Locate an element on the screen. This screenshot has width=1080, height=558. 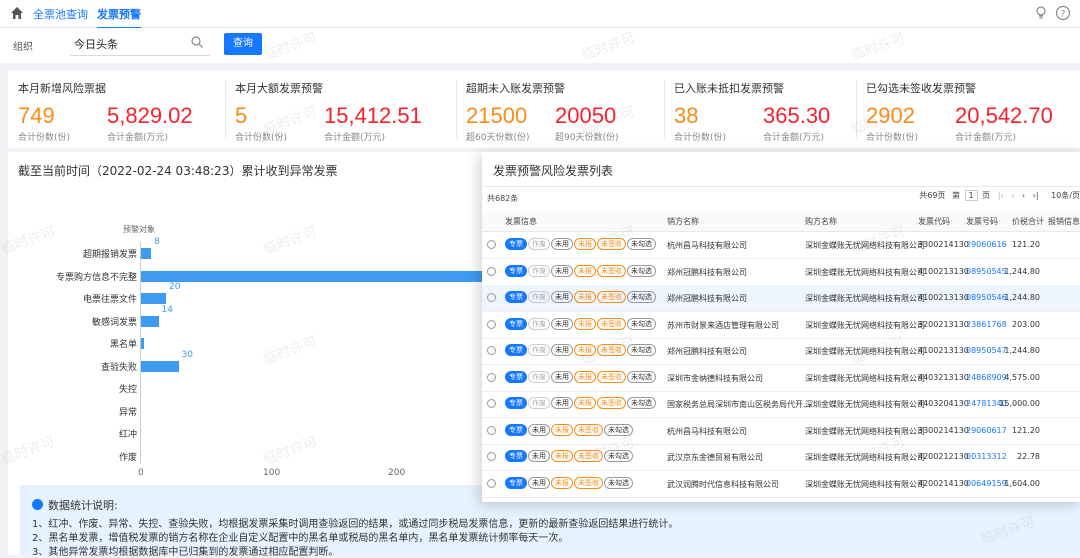
stat-amount-label: 合计金额(万元) is located at coordinates (355, 138).